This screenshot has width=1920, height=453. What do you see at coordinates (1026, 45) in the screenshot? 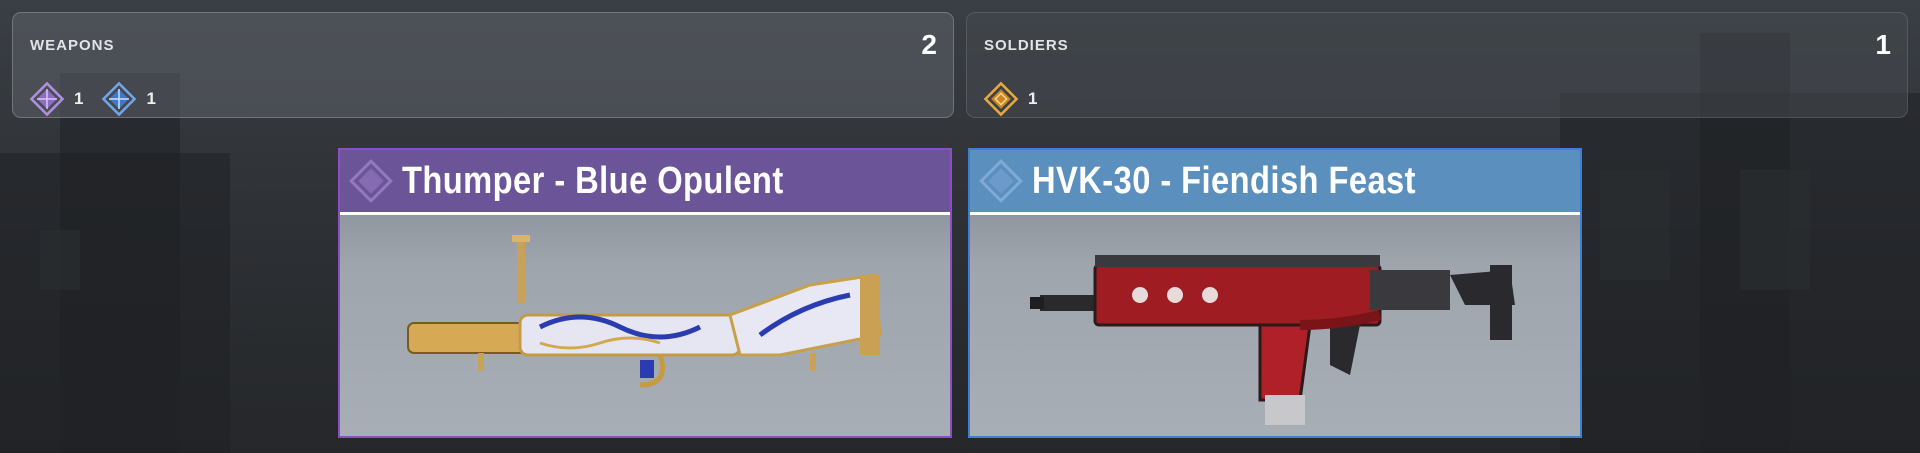
I see `soldiers-title: SOLDIERS` at bounding box center [1026, 45].